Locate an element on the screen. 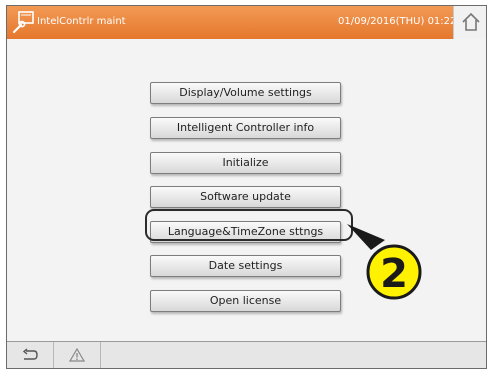 This screenshot has width=491, height=372. page-title: IntelContrlr maint is located at coordinates (81, 21).